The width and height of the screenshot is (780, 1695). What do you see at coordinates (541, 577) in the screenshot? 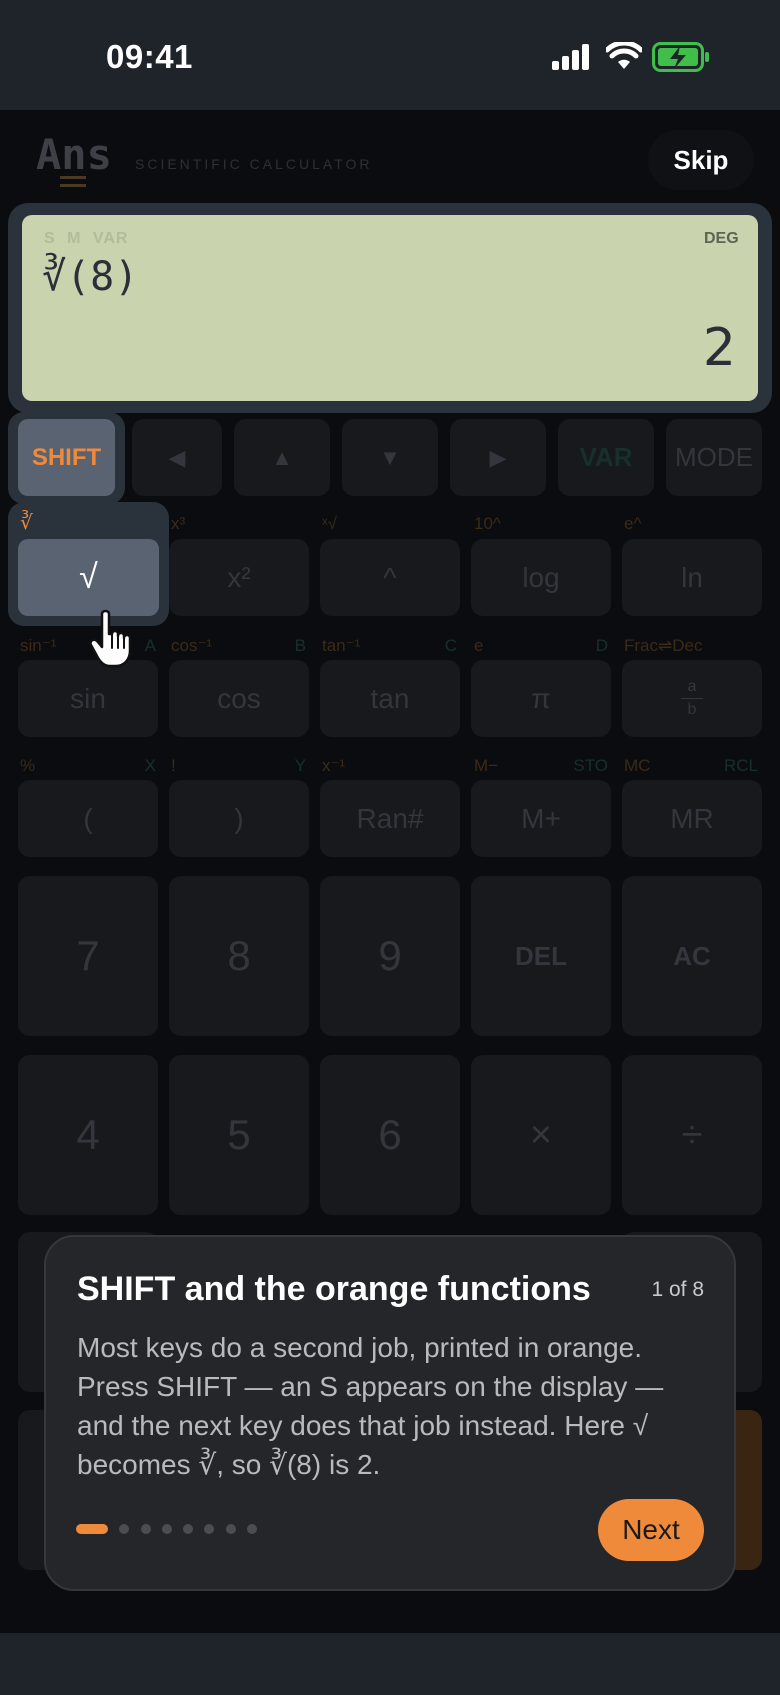
I see `log-key: log` at bounding box center [541, 577].